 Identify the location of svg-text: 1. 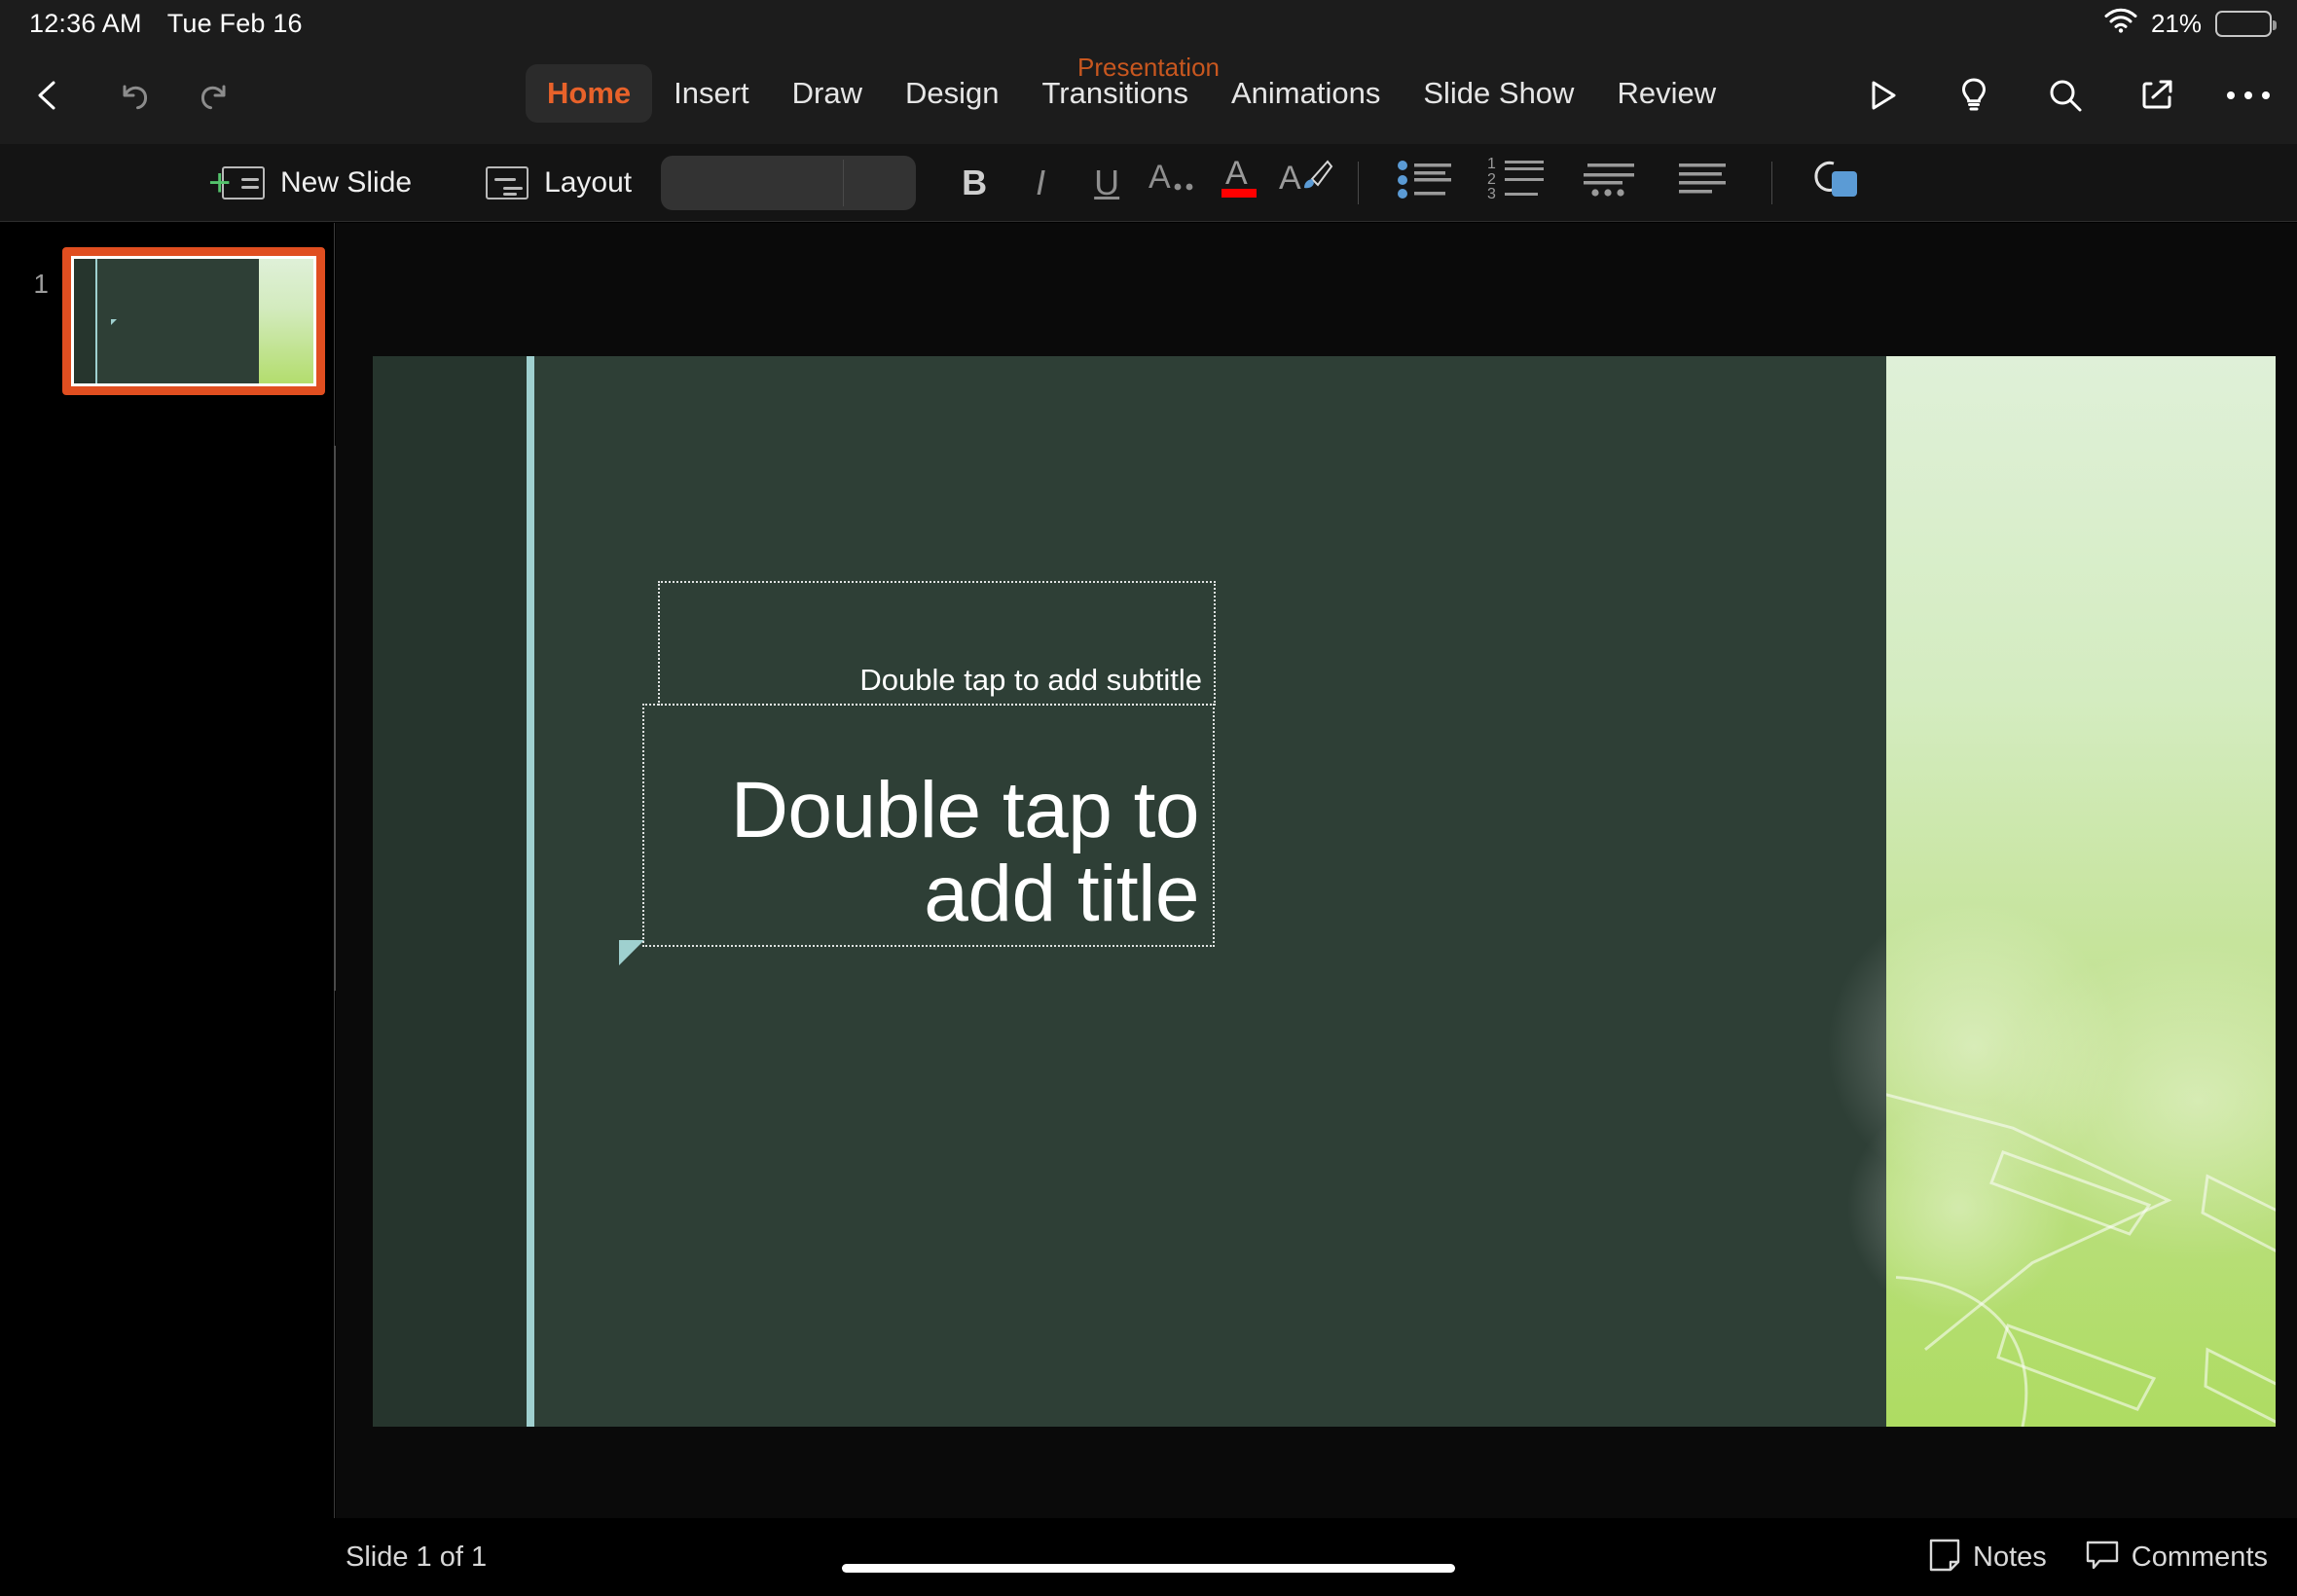
(1491, 164).